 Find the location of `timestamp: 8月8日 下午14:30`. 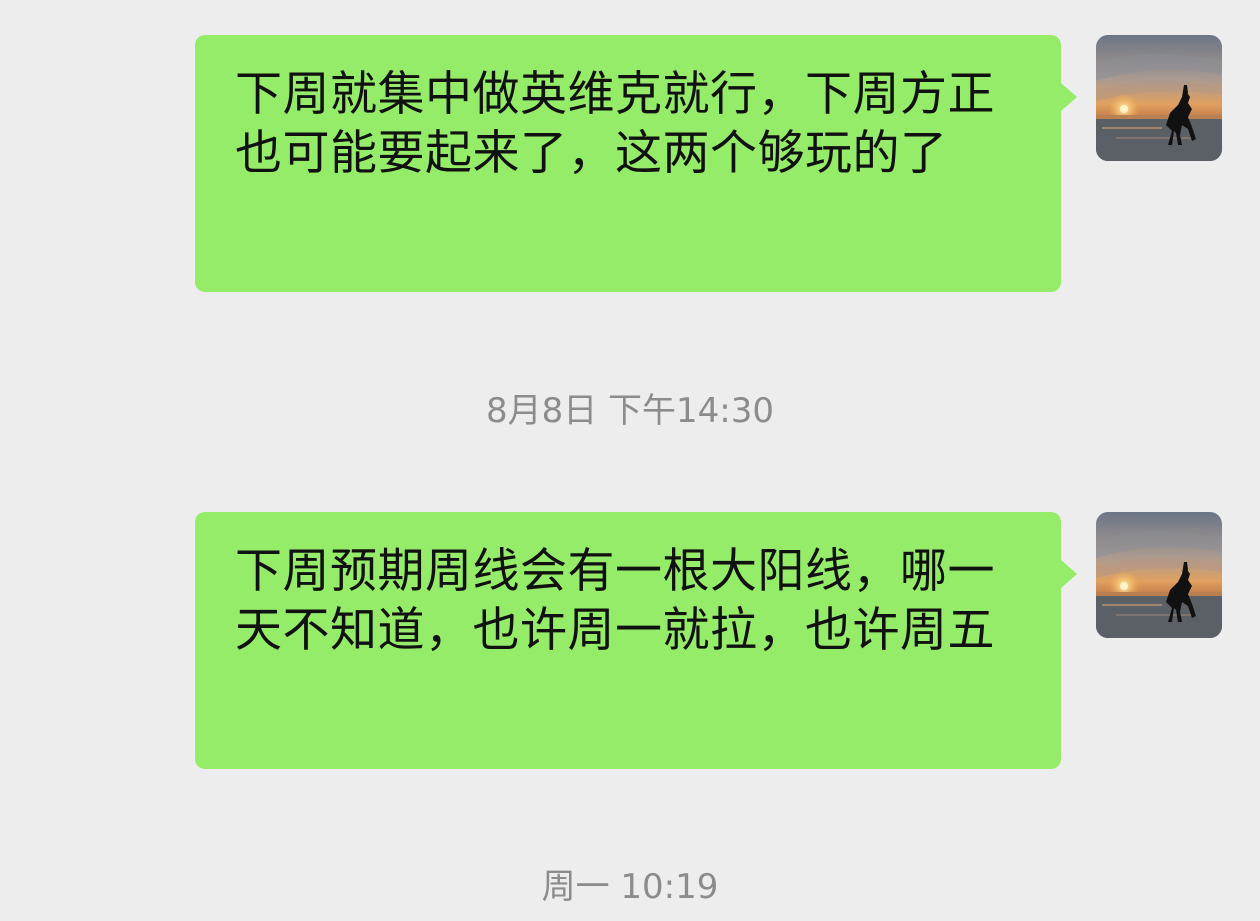

timestamp: 8月8日 下午14:30 is located at coordinates (630, 411).